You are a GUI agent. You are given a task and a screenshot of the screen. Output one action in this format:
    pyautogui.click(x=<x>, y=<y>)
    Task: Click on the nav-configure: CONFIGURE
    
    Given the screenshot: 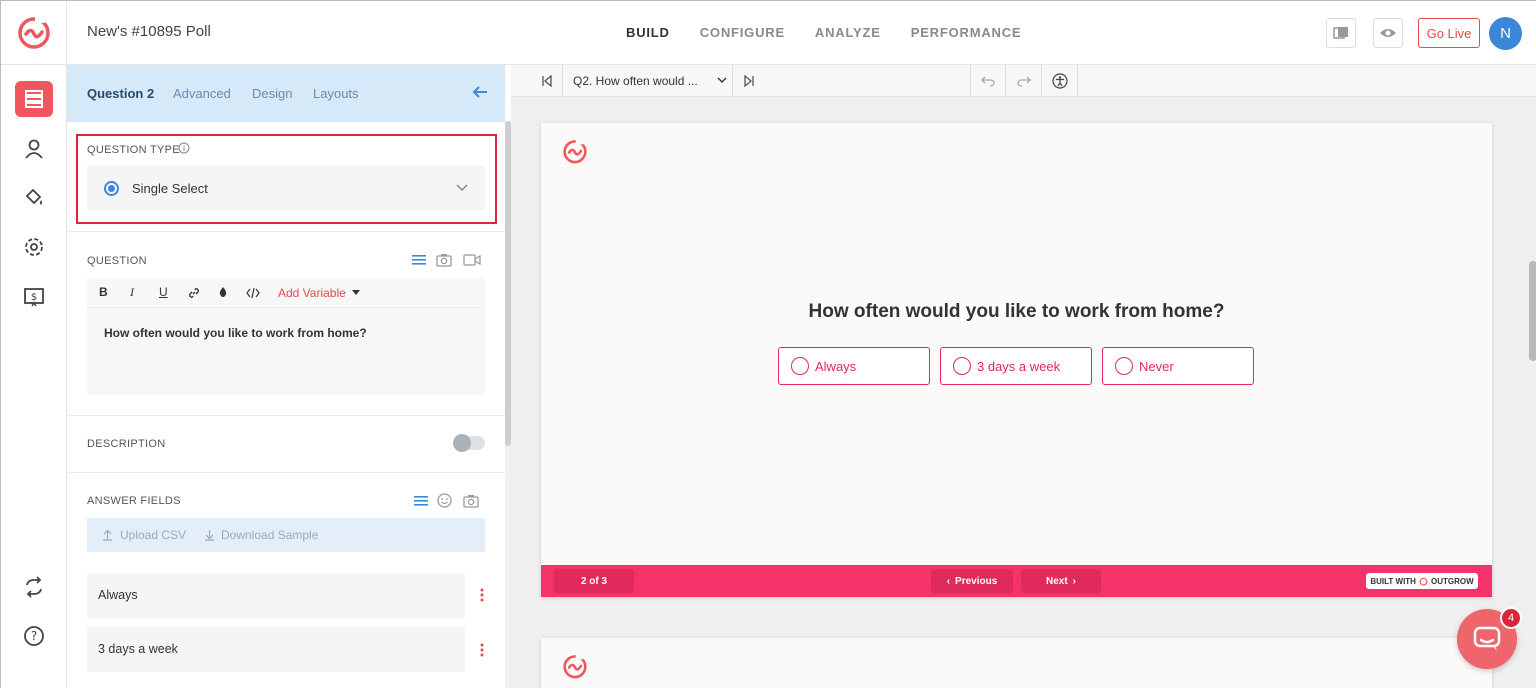 What is the action you would take?
    pyautogui.click(x=742, y=32)
    